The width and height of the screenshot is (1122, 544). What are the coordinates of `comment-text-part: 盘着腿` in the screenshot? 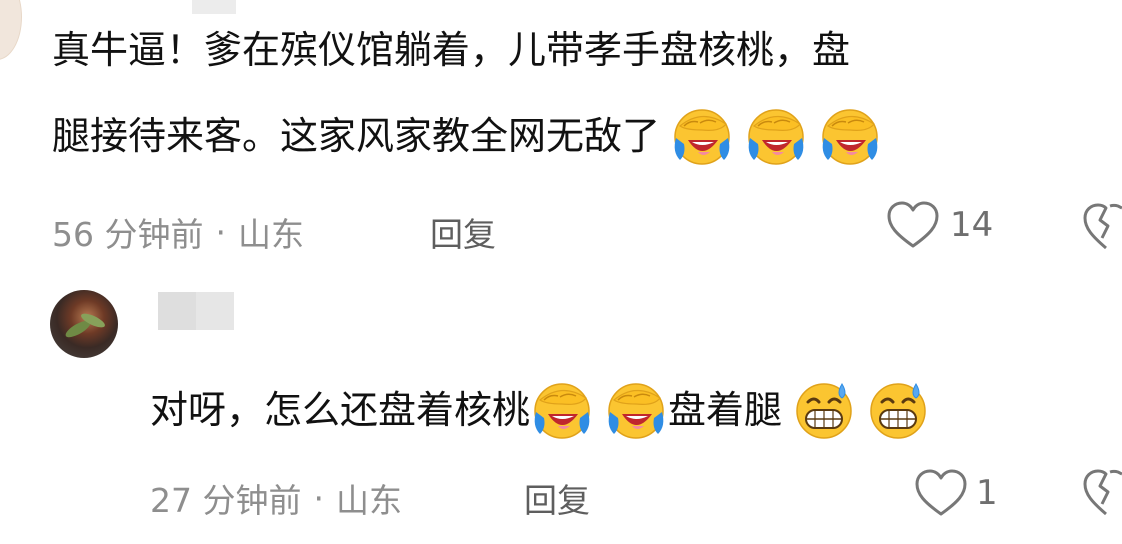 It's located at (725, 410).